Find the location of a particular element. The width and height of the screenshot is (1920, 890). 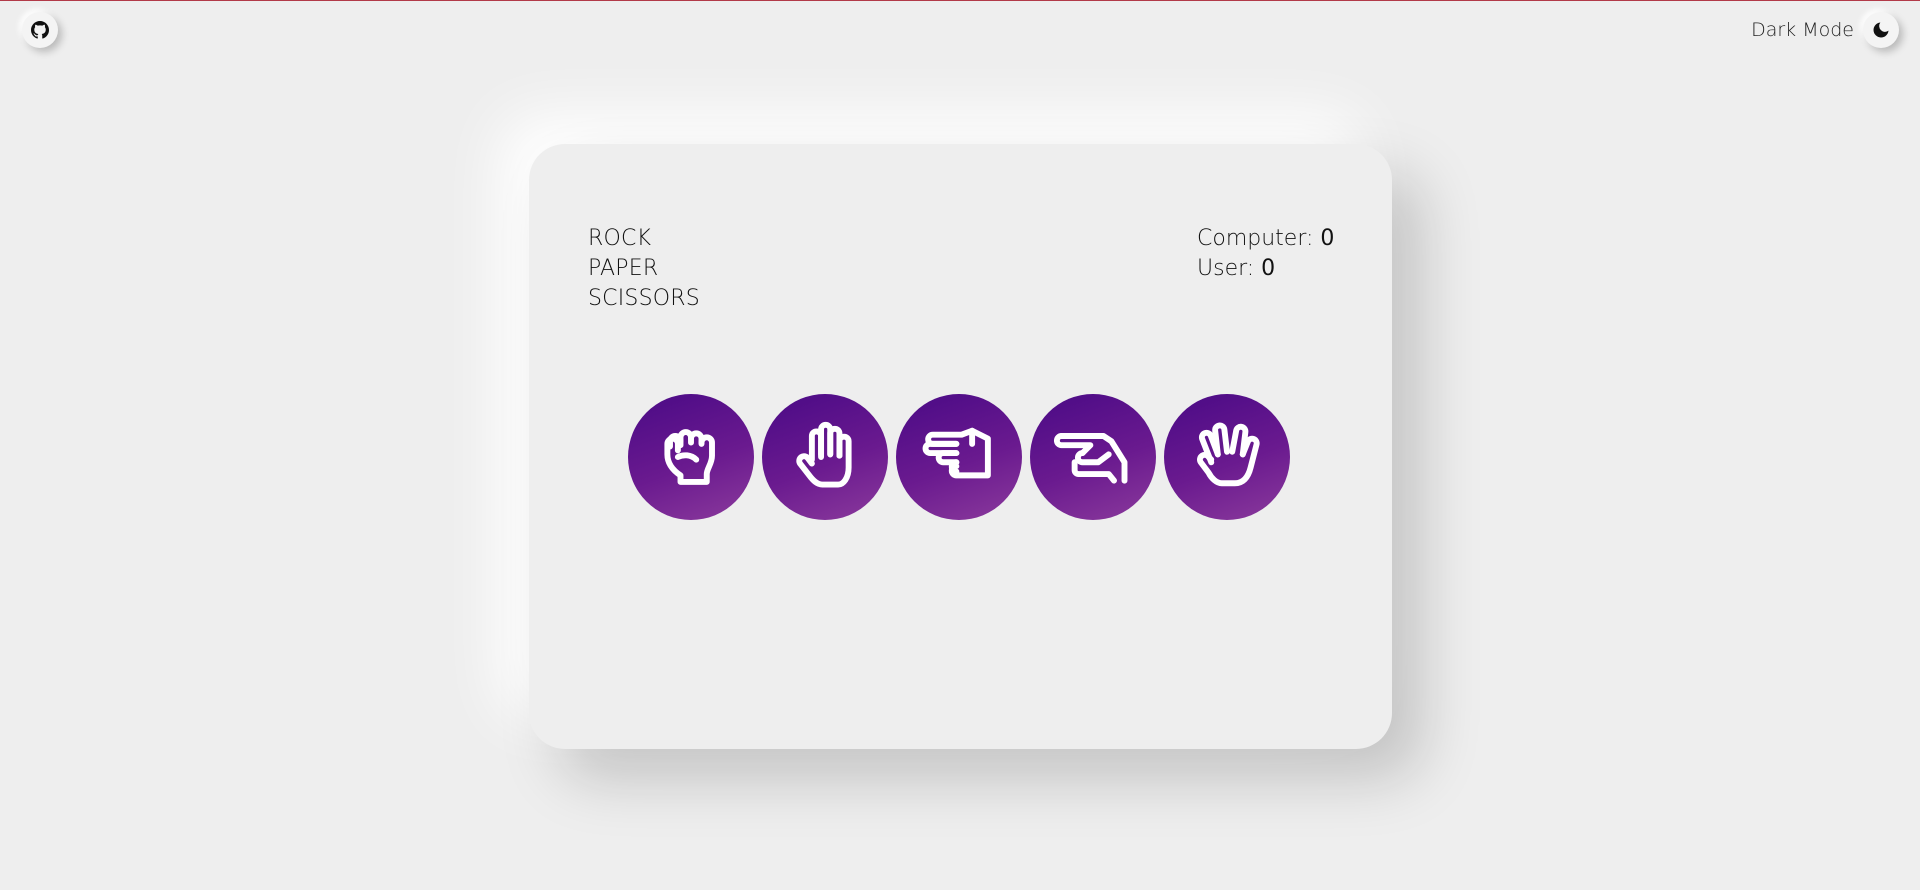

game-title: ROCK PAPER SCISSORS is located at coordinates (644, 269).